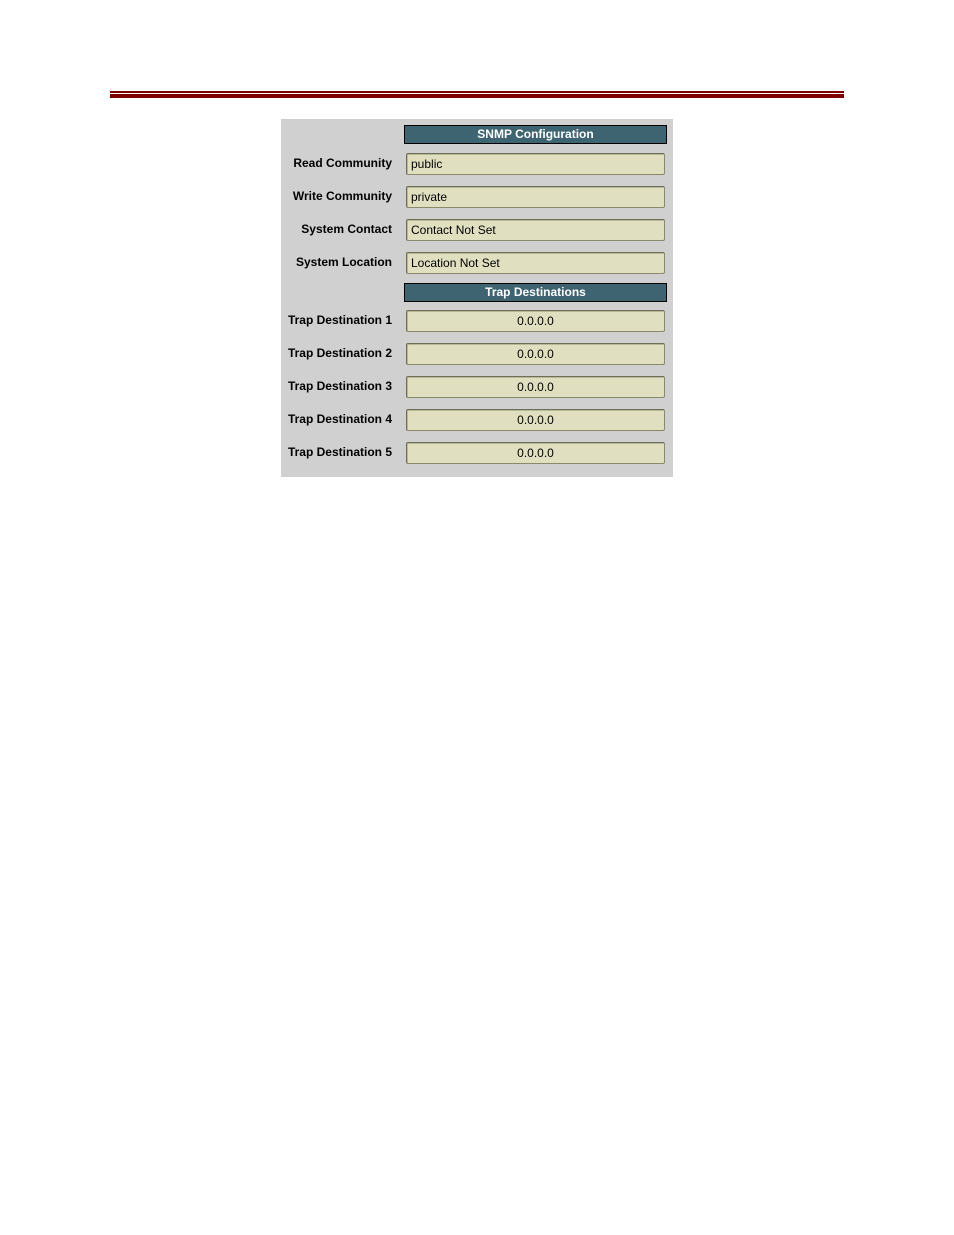 The height and width of the screenshot is (1235, 954). I want to click on page-header-rule-thick, so click(477, 96).